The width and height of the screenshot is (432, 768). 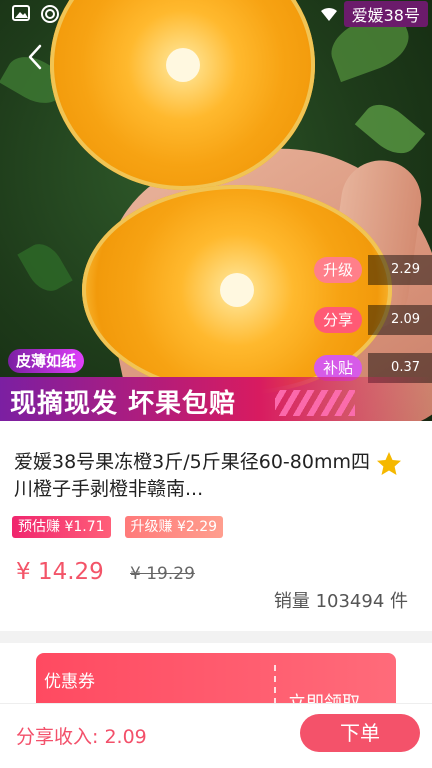 I want to click on earn-share-label: 分享, so click(x=338, y=320).